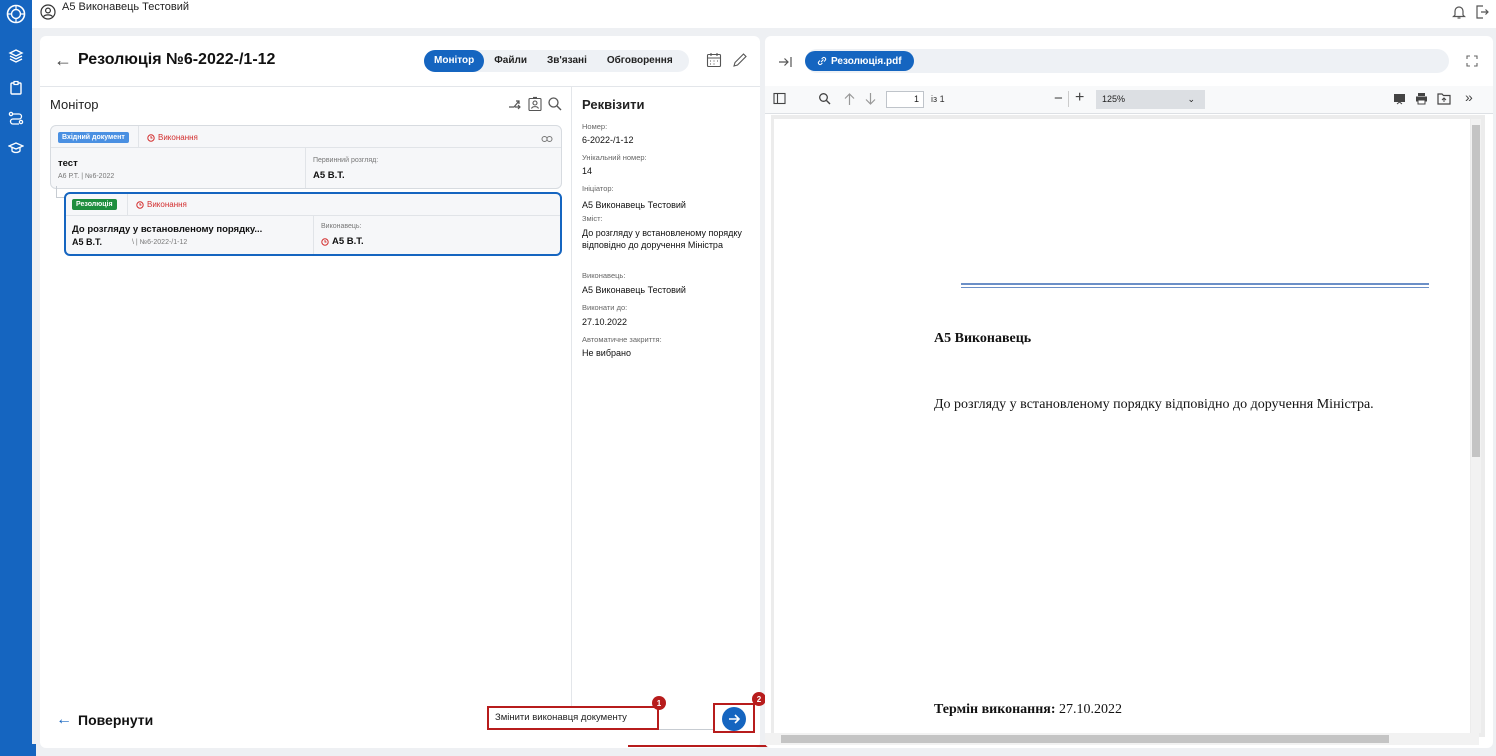 Image resolution: width=1496 pixels, height=756 pixels. What do you see at coordinates (686, 729) in the screenshot?
I see `input-underline` at bounding box center [686, 729].